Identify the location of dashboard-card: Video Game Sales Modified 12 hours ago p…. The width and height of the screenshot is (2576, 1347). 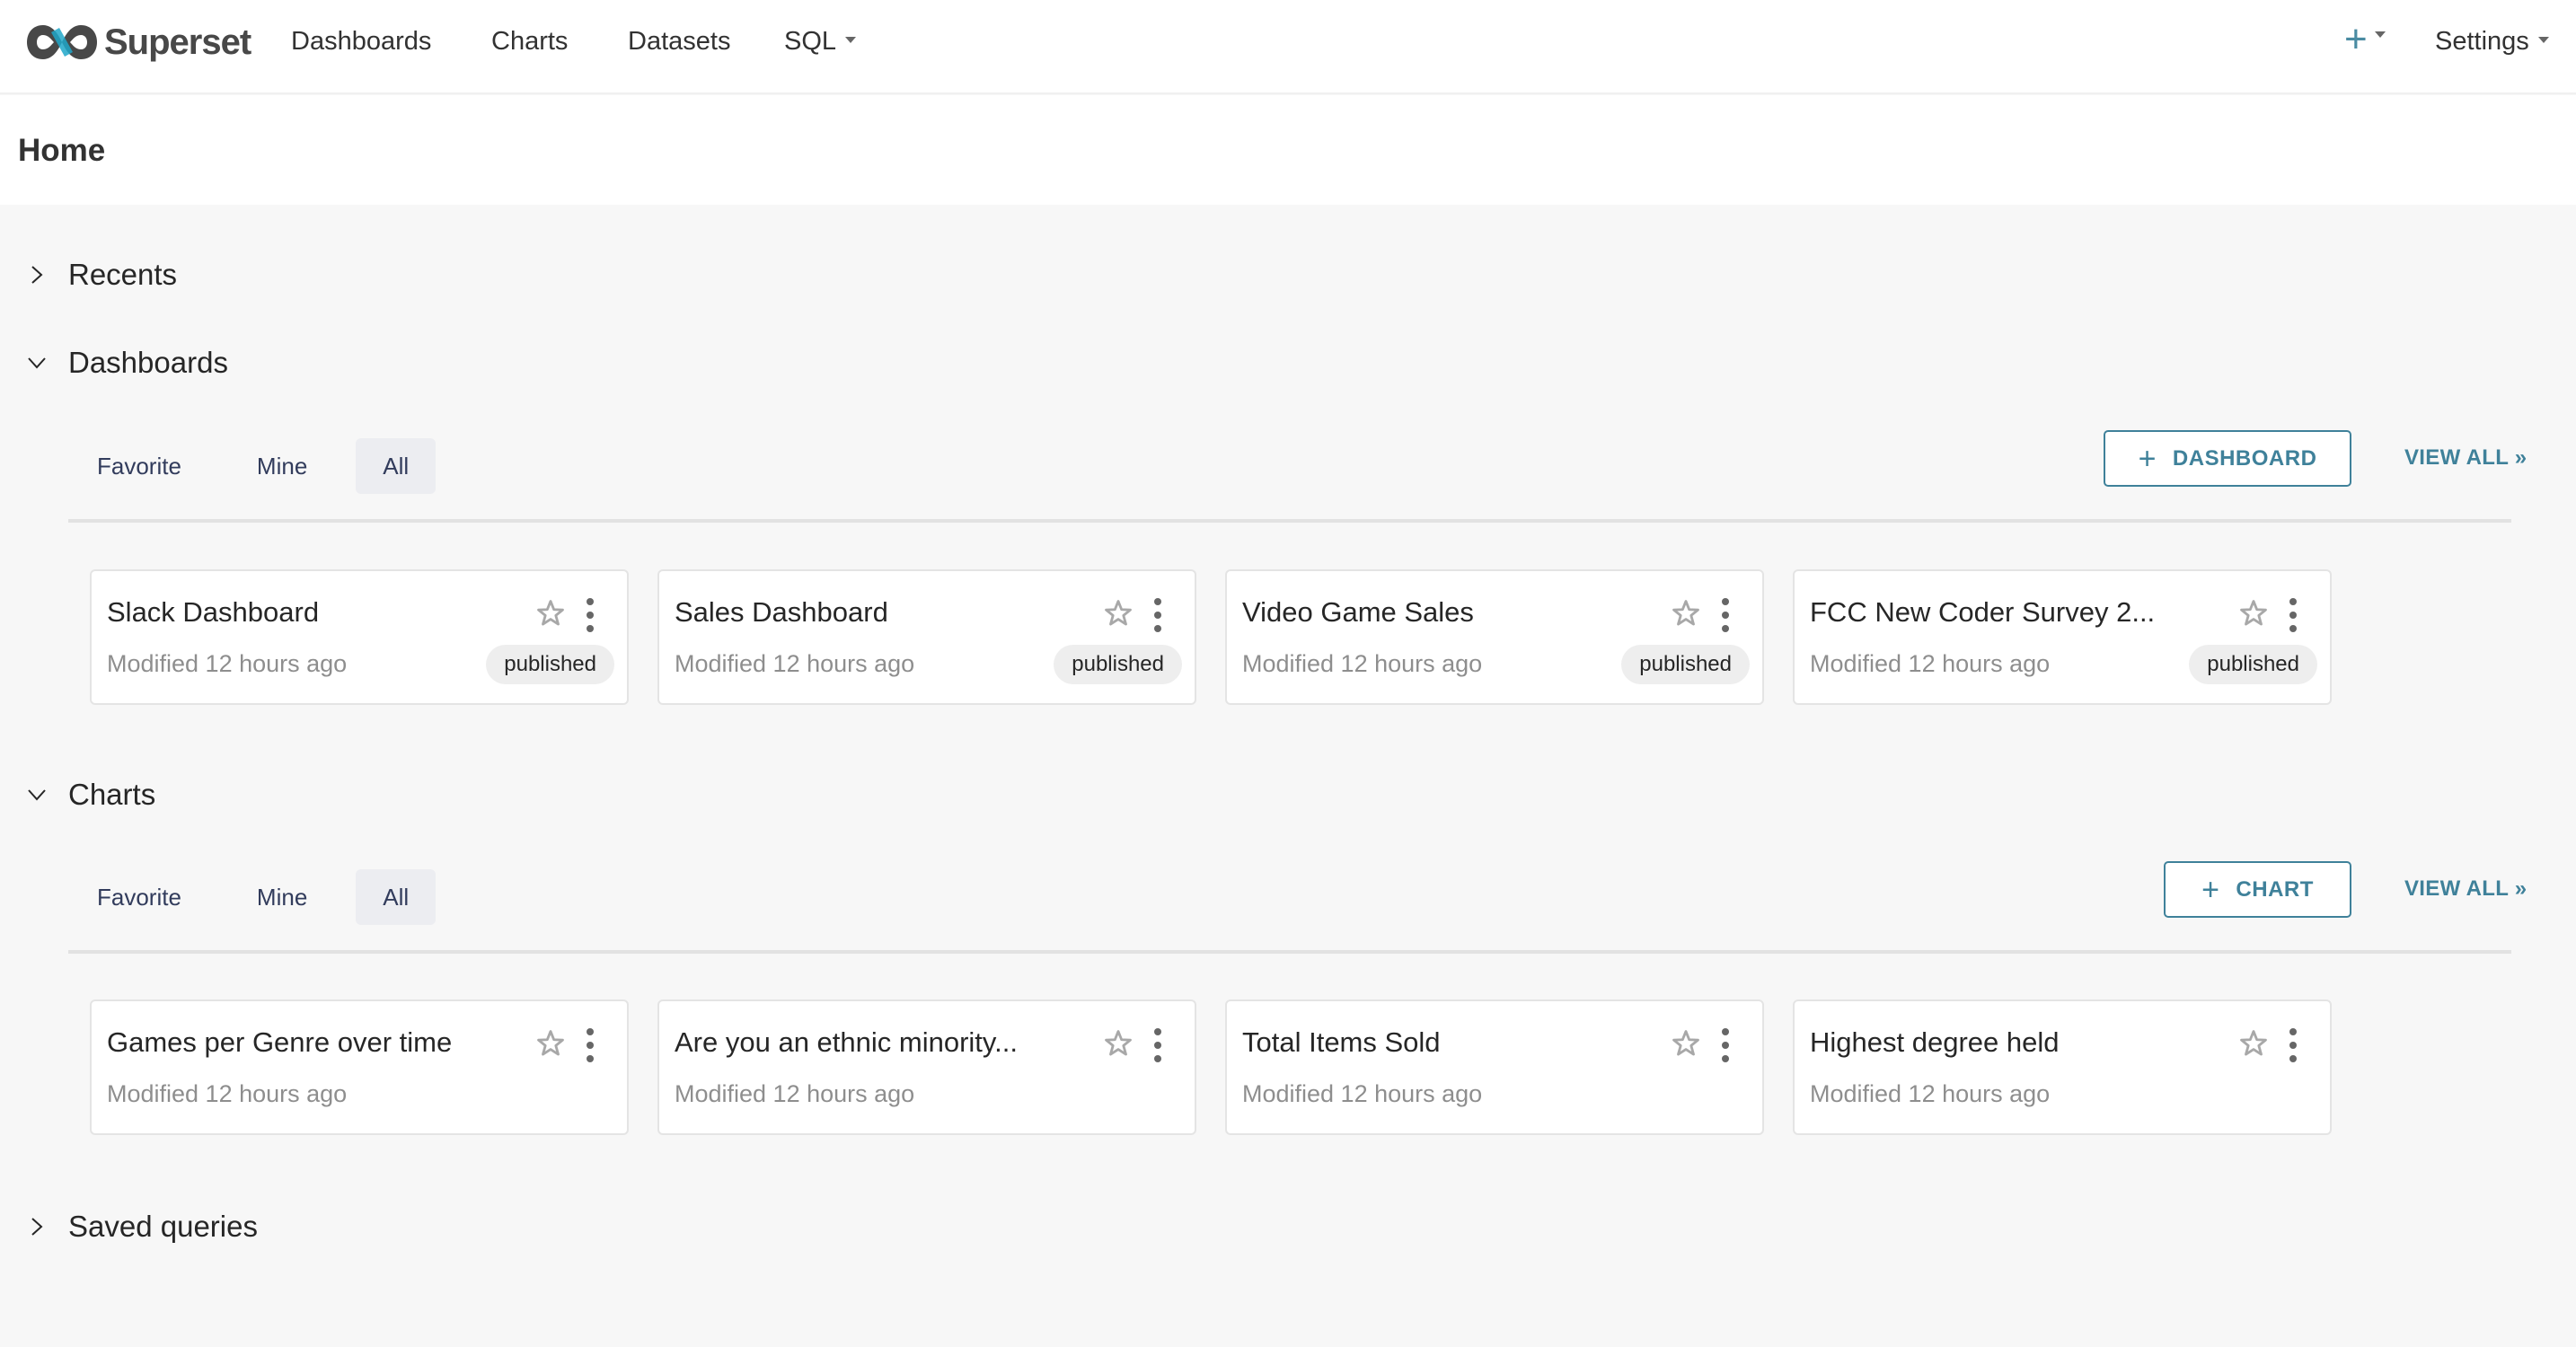
(1494, 637).